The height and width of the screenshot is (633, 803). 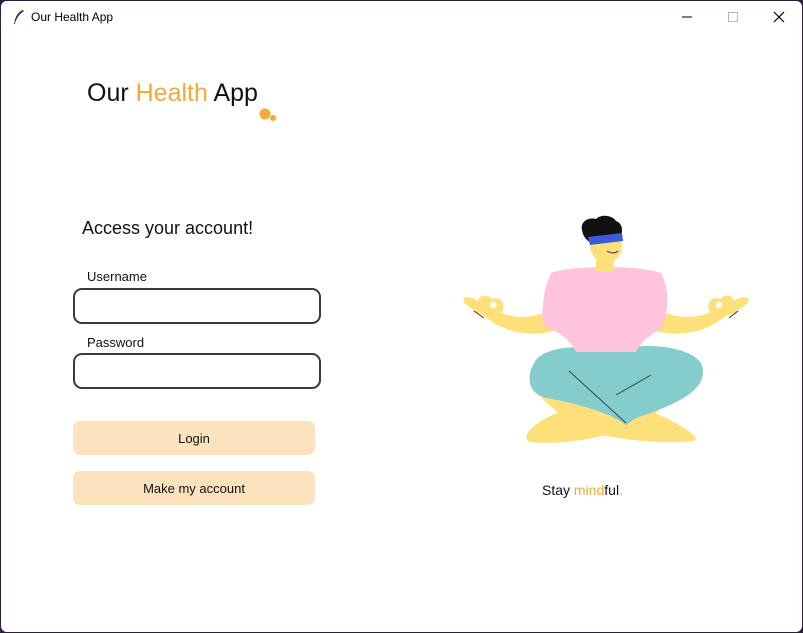 I want to click on tagline-stay: Stay, so click(x=558, y=490).